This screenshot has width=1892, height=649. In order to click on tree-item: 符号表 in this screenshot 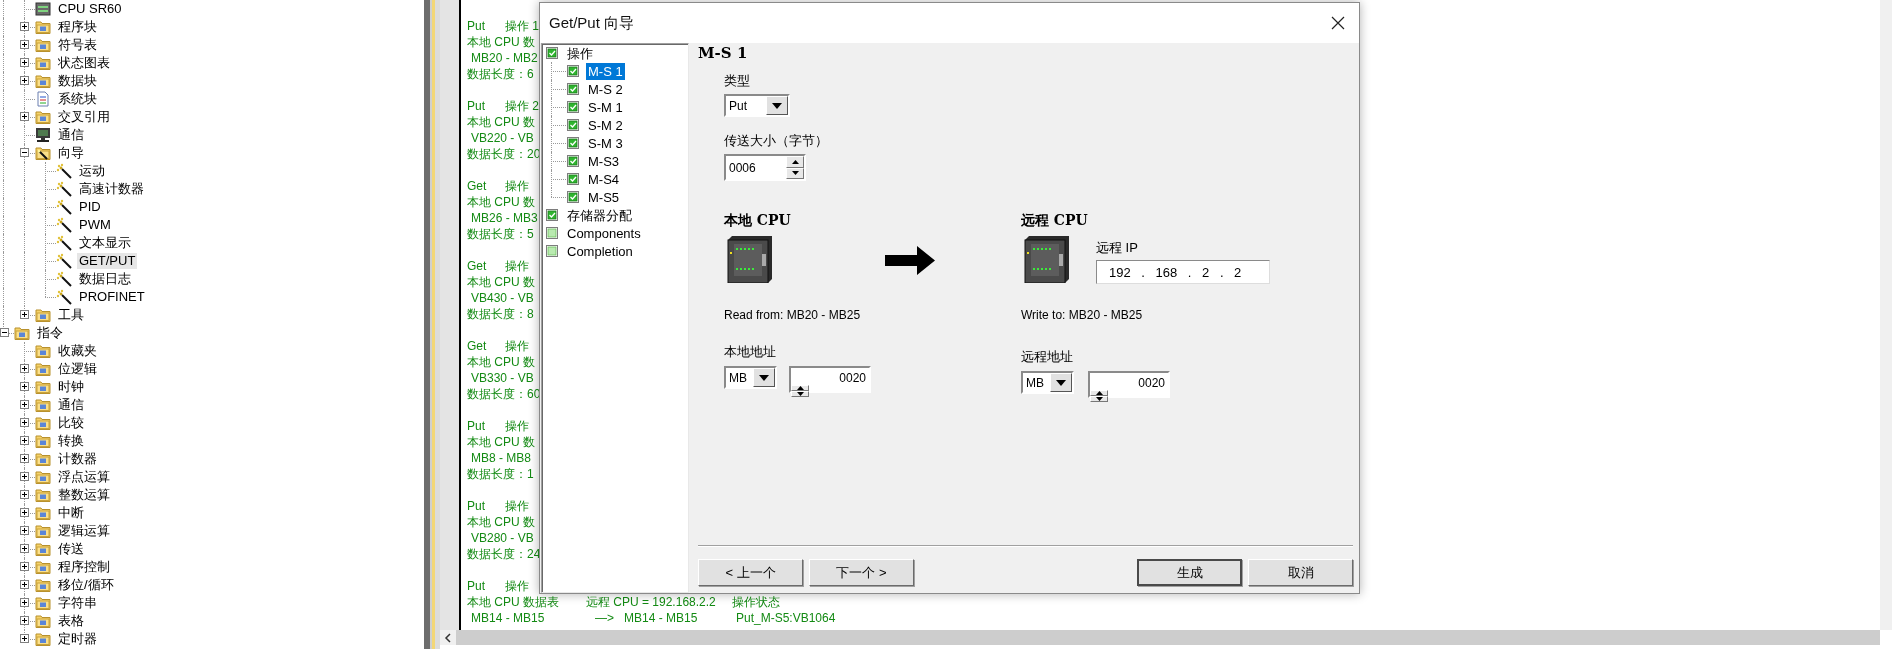, I will do `click(77, 45)`.